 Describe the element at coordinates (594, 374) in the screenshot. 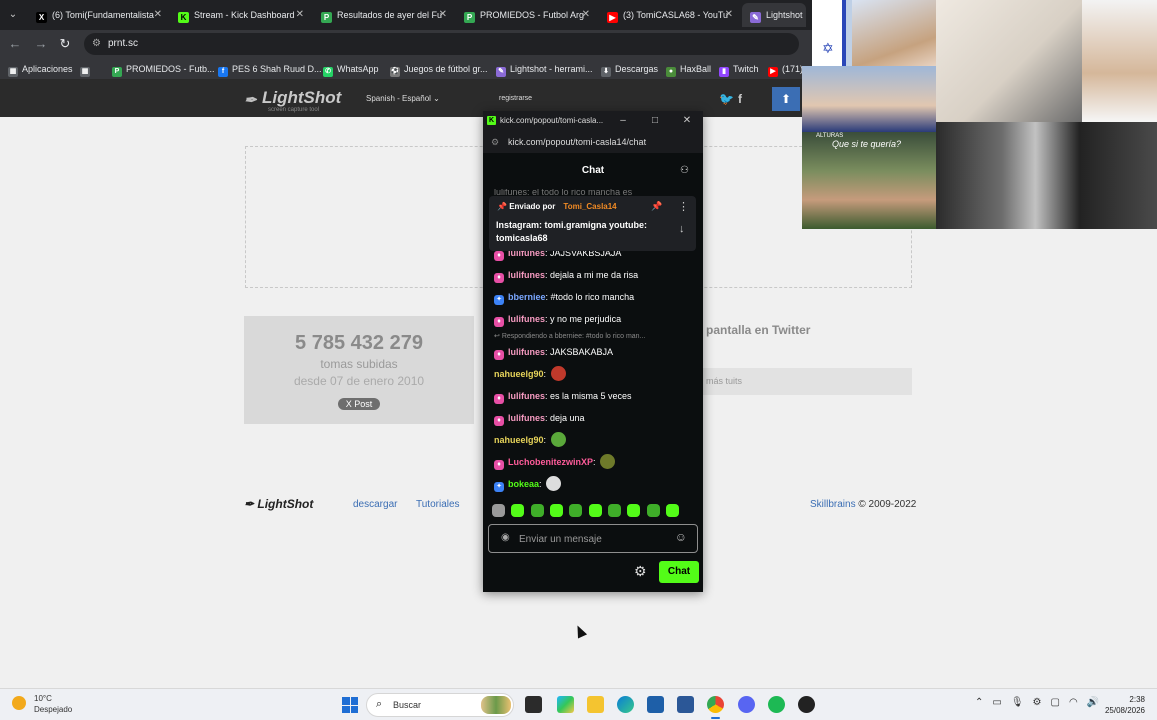

I see `chat-message: nahueelg90:` at that location.